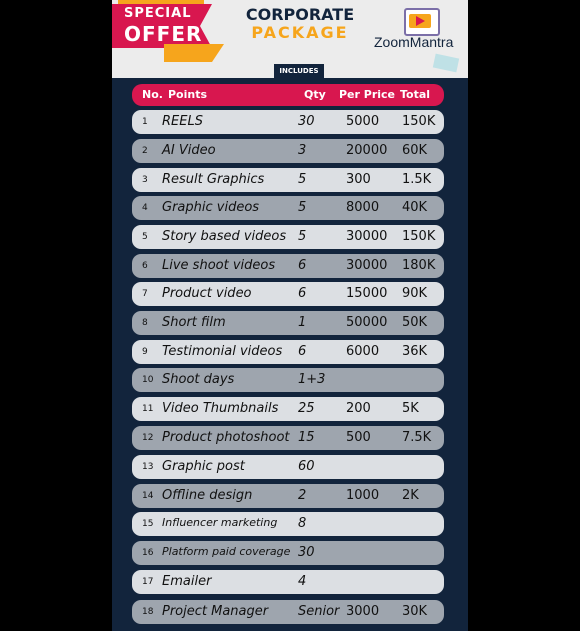  What do you see at coordinates (288, 467) in the screenshot?
I see `table-row: 13 Graphic post 60` at bounding box center [288, 467].